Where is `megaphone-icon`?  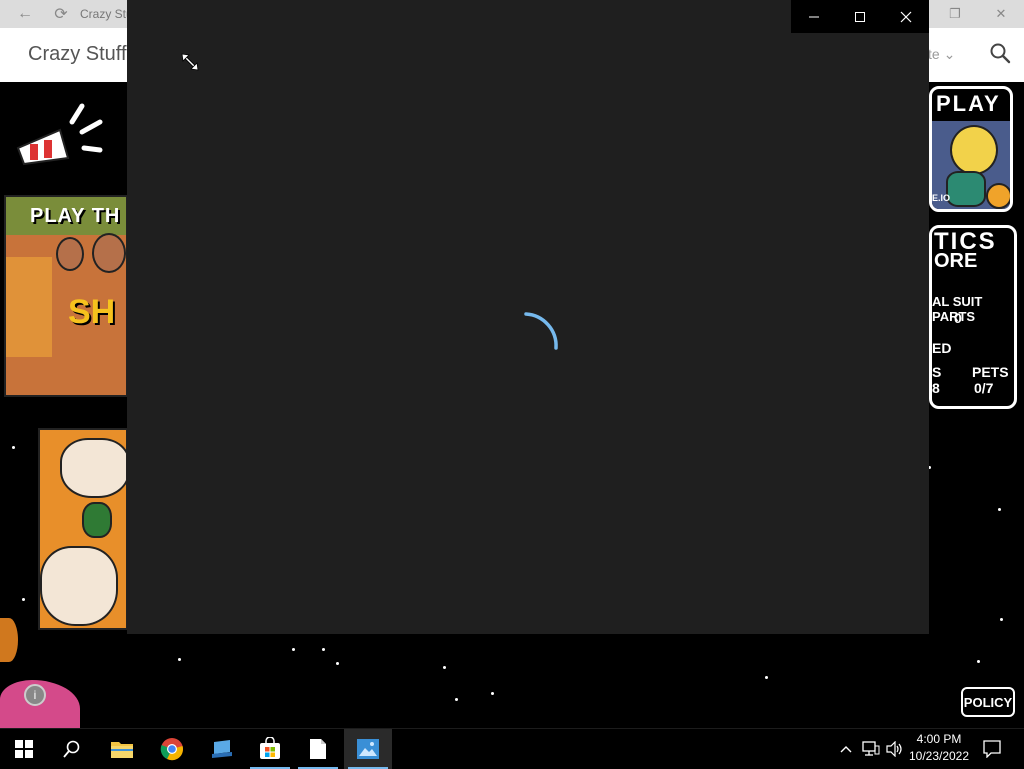 megaphone-icon is located at coordinates (59, 134).